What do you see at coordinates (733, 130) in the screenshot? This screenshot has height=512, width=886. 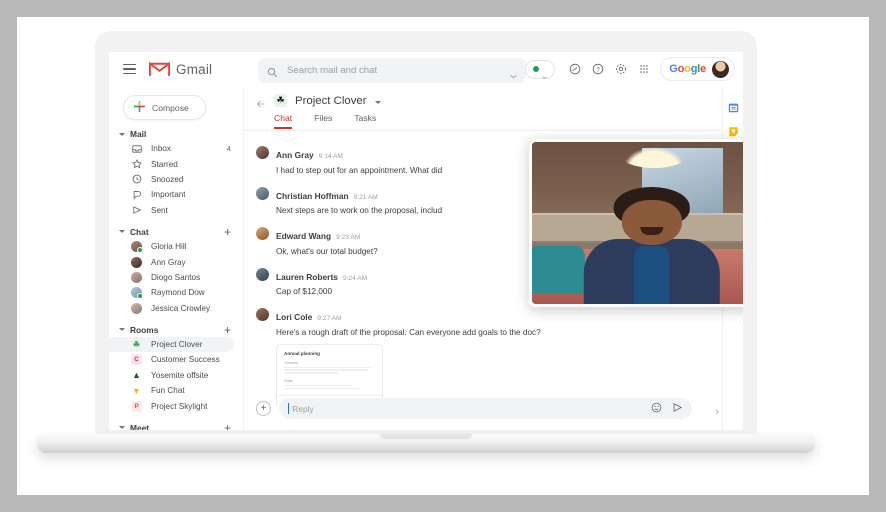 I see `keep-icon` at bounding box center [733, 130].